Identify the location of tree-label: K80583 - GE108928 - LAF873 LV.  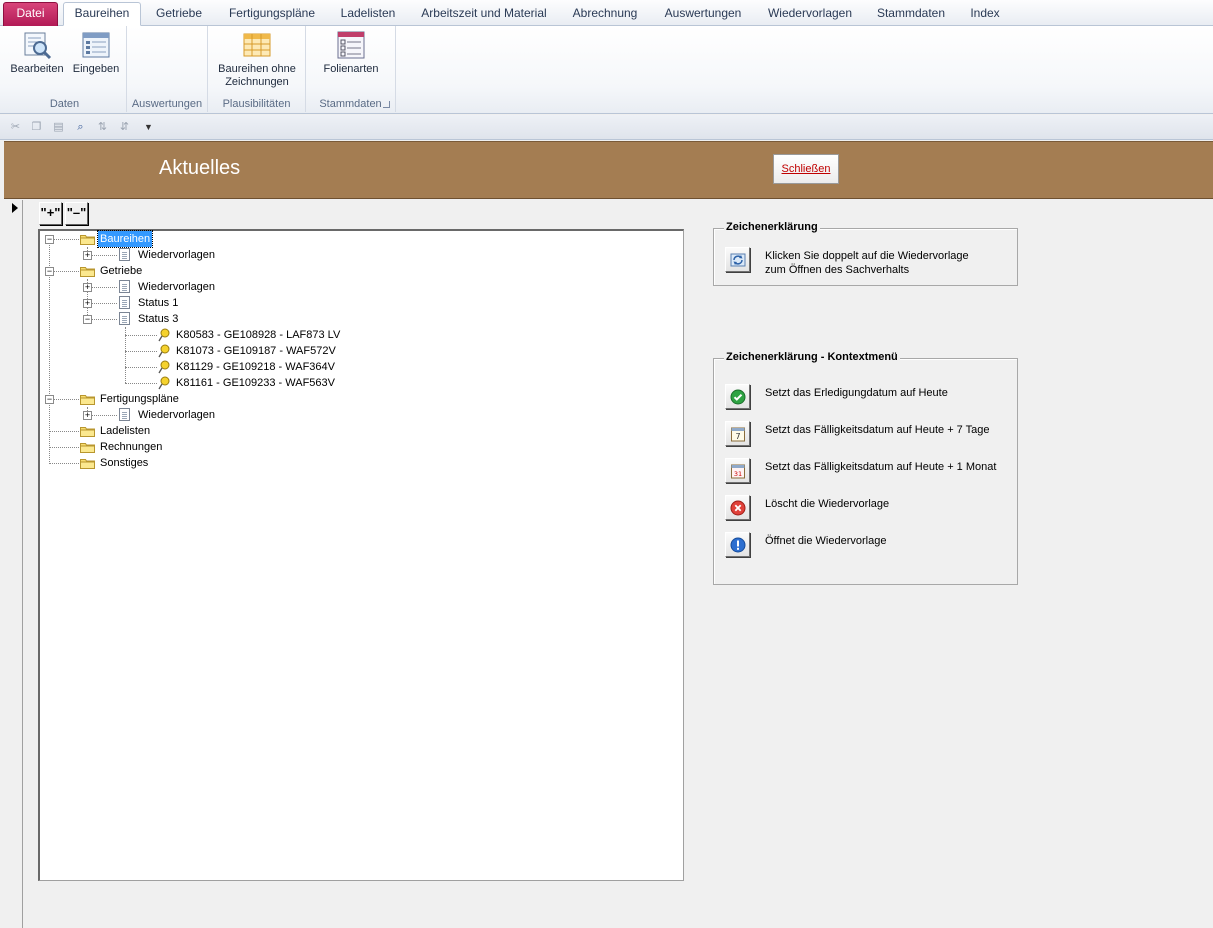
(258, 335).